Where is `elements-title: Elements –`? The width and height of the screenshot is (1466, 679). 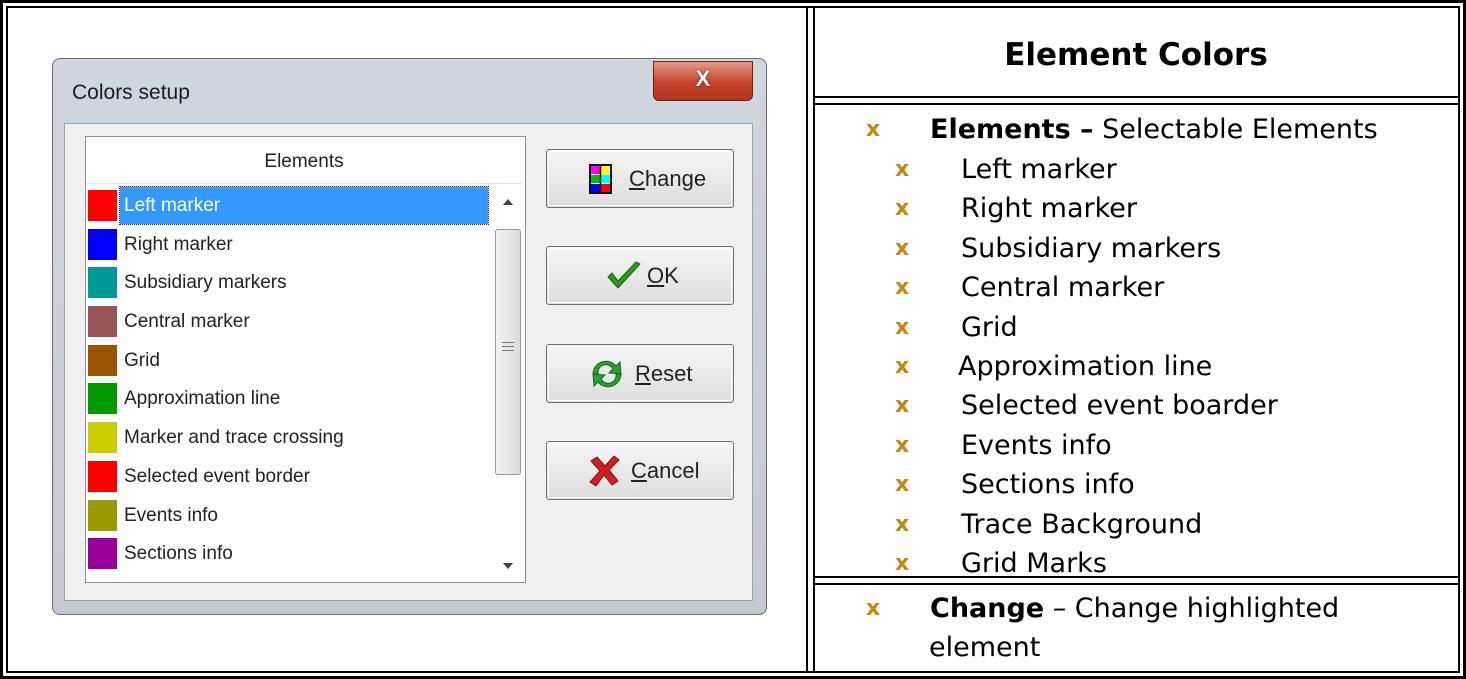 elements-title: Elements – is located at coordinates (1012, 129).